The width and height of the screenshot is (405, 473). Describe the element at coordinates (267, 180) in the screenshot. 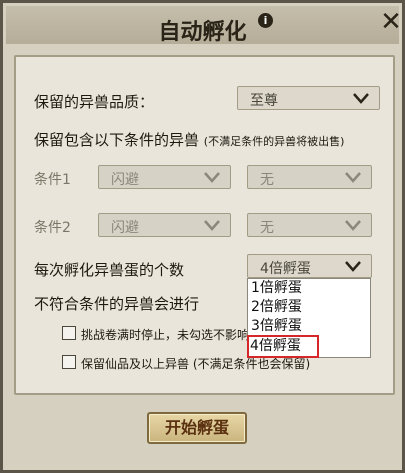

I see `condition-1-option-value: 无` at that location.